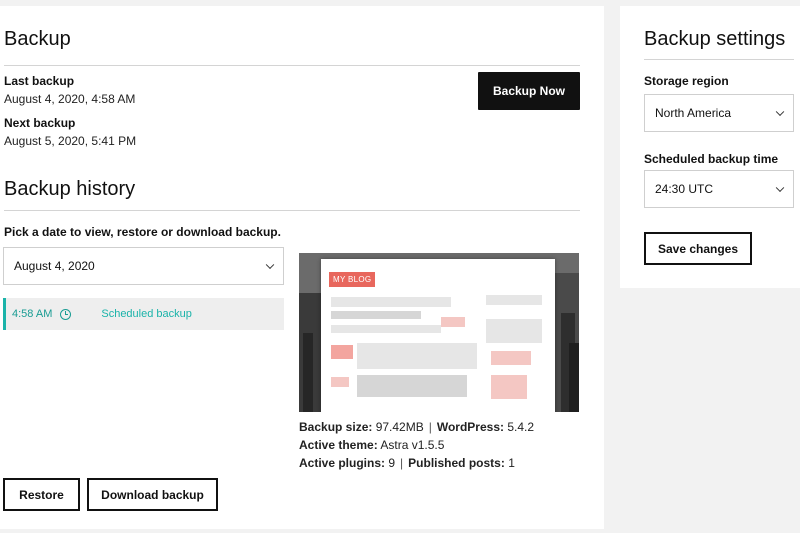 The width and height of the screenshot is (800, 533). I want to click on history-list-item: 4:58 AM Scheduled backup, so click(143, 314).